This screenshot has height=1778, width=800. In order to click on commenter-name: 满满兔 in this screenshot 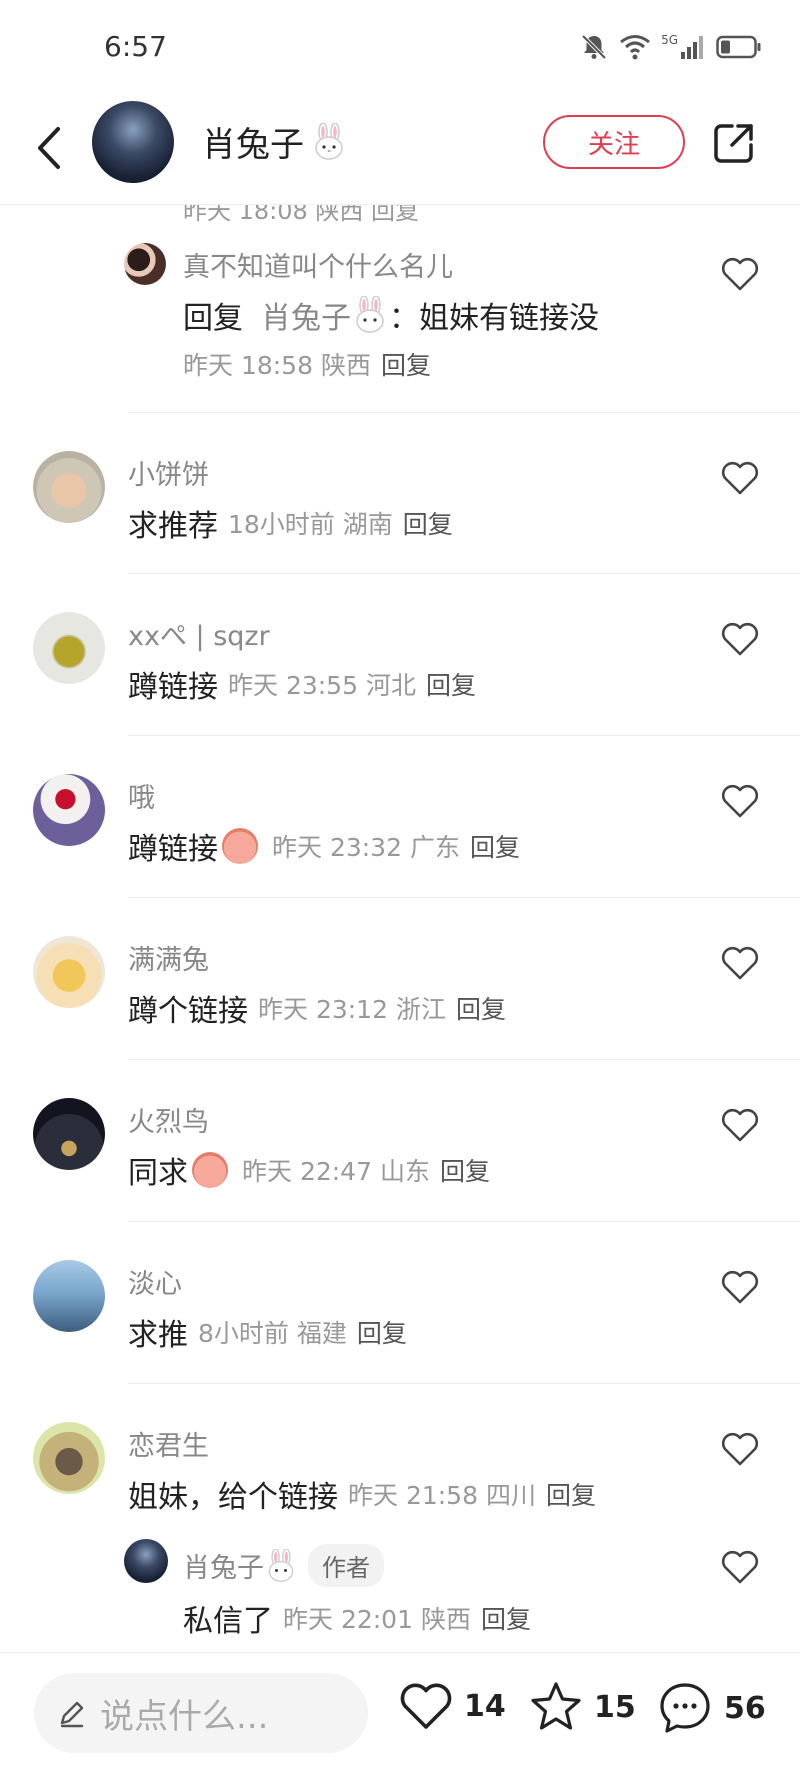, I will do `click(168, 957)`.